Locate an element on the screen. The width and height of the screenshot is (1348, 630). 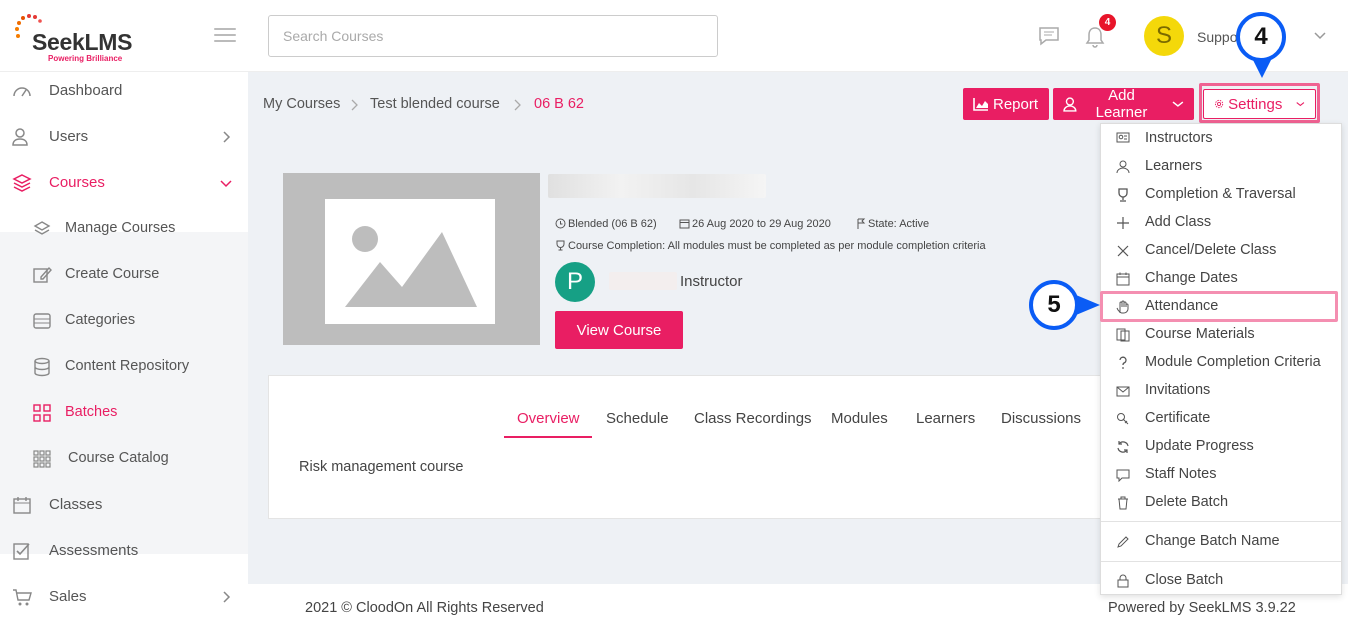
sidebar-item-courses: Courses is located at coordinates (124, 183).